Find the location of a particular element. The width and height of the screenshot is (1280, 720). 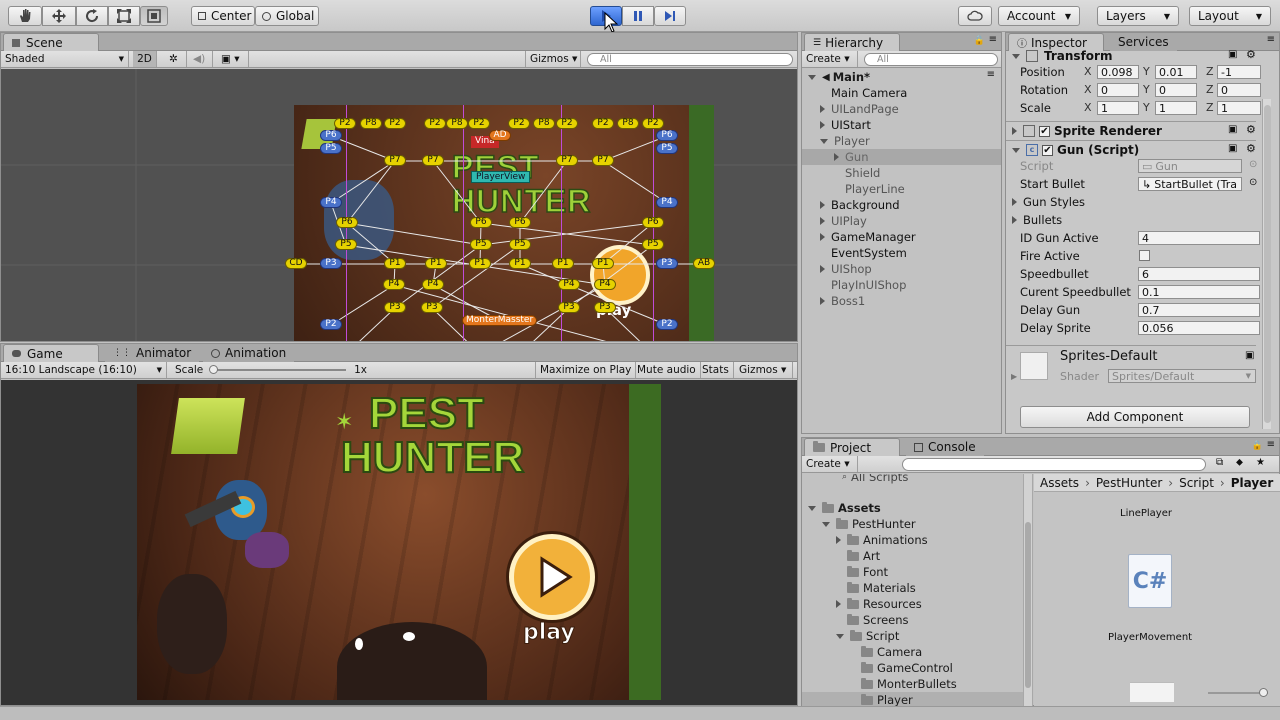

fire-active-checkbox is located at coordinates (1144, 255).